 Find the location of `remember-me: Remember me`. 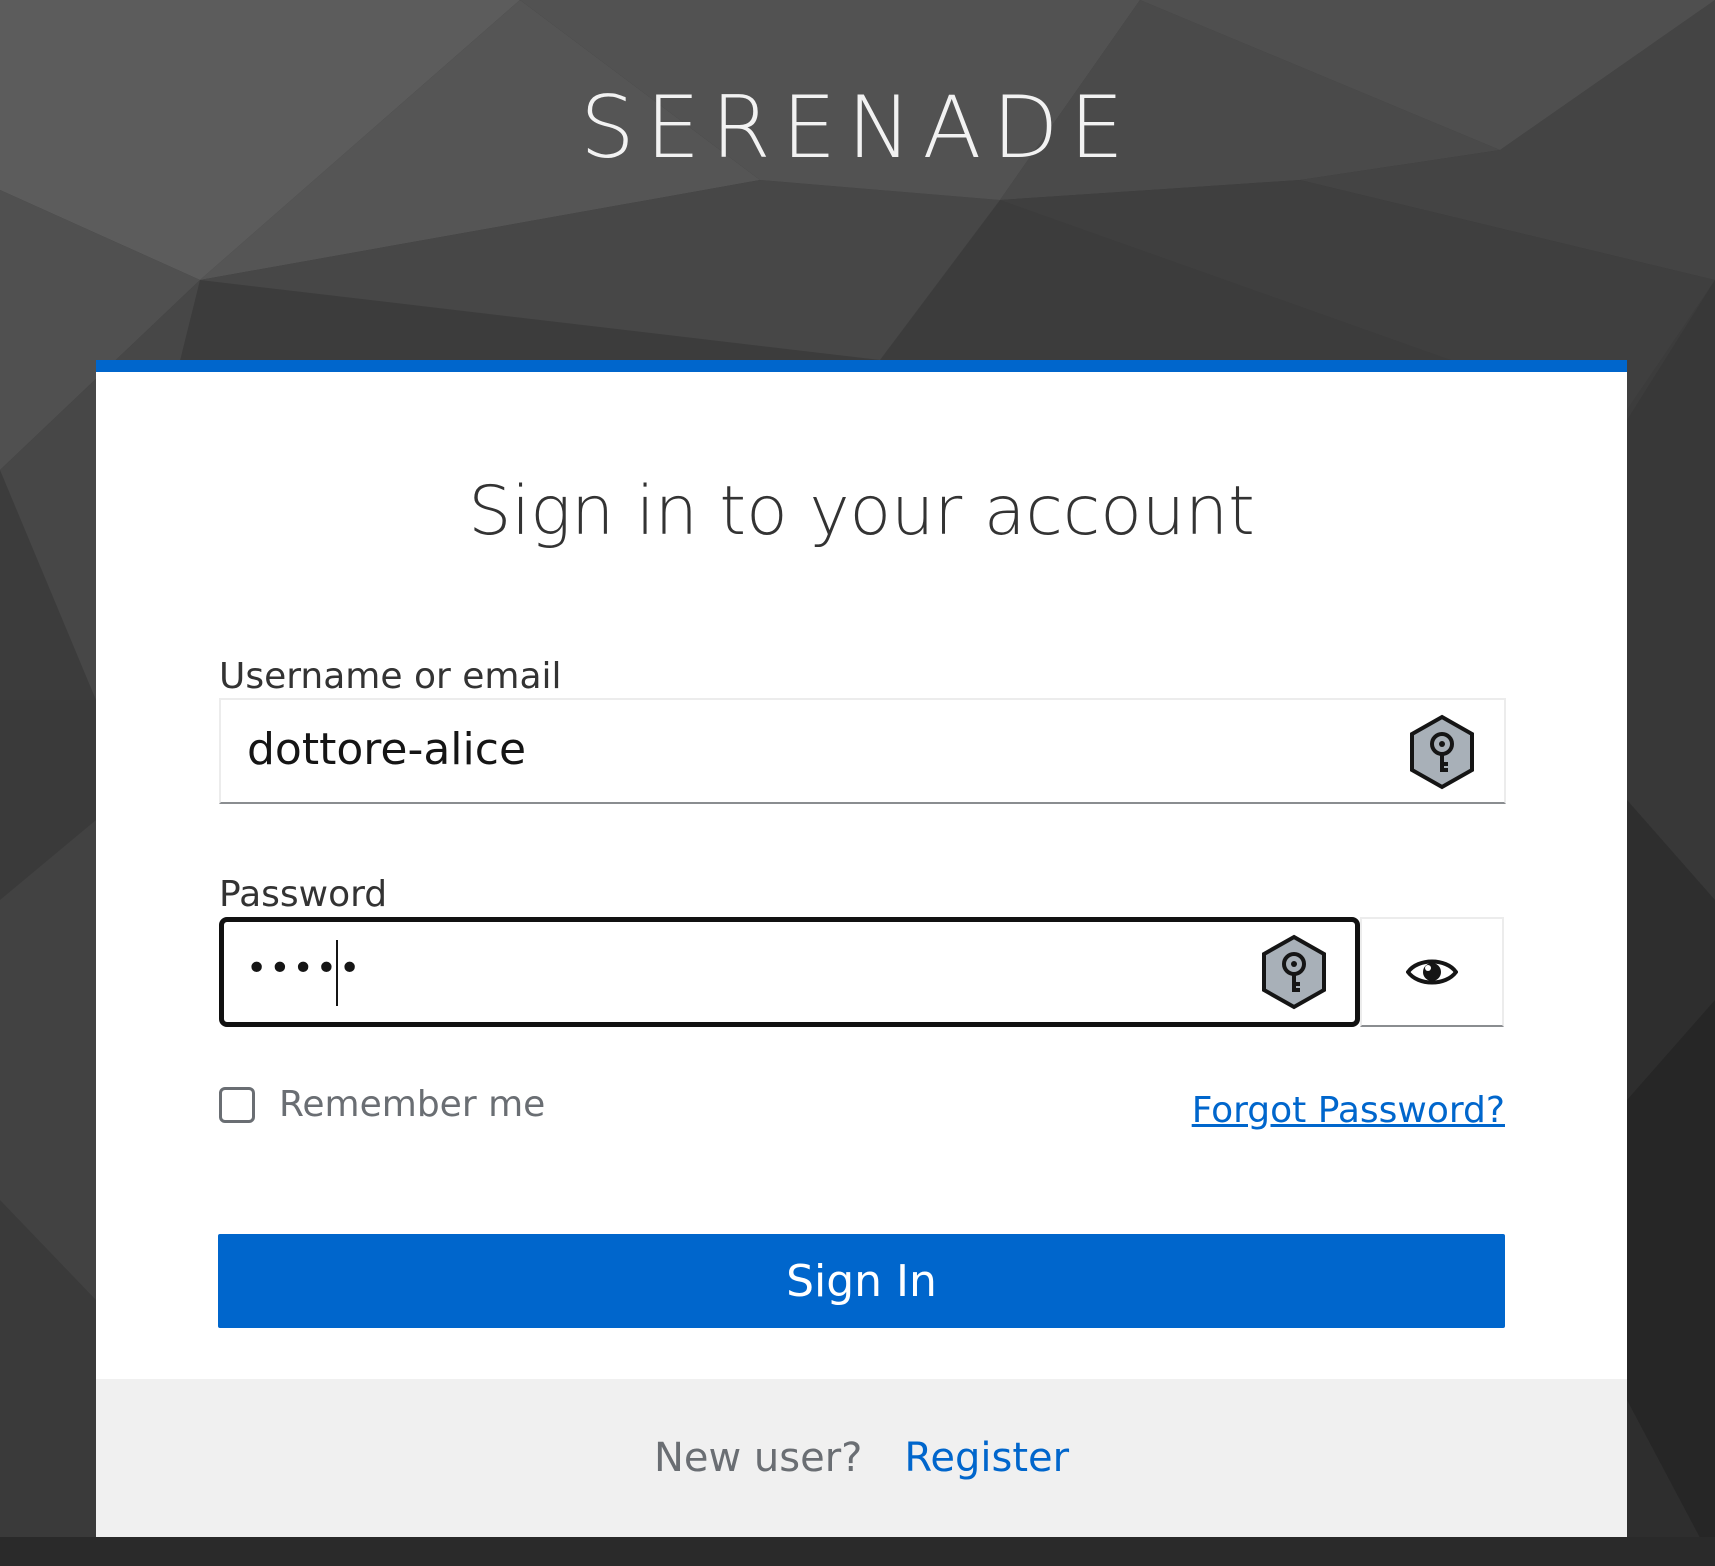

remember-me: Remember me is located at coordinates (382, 1104).